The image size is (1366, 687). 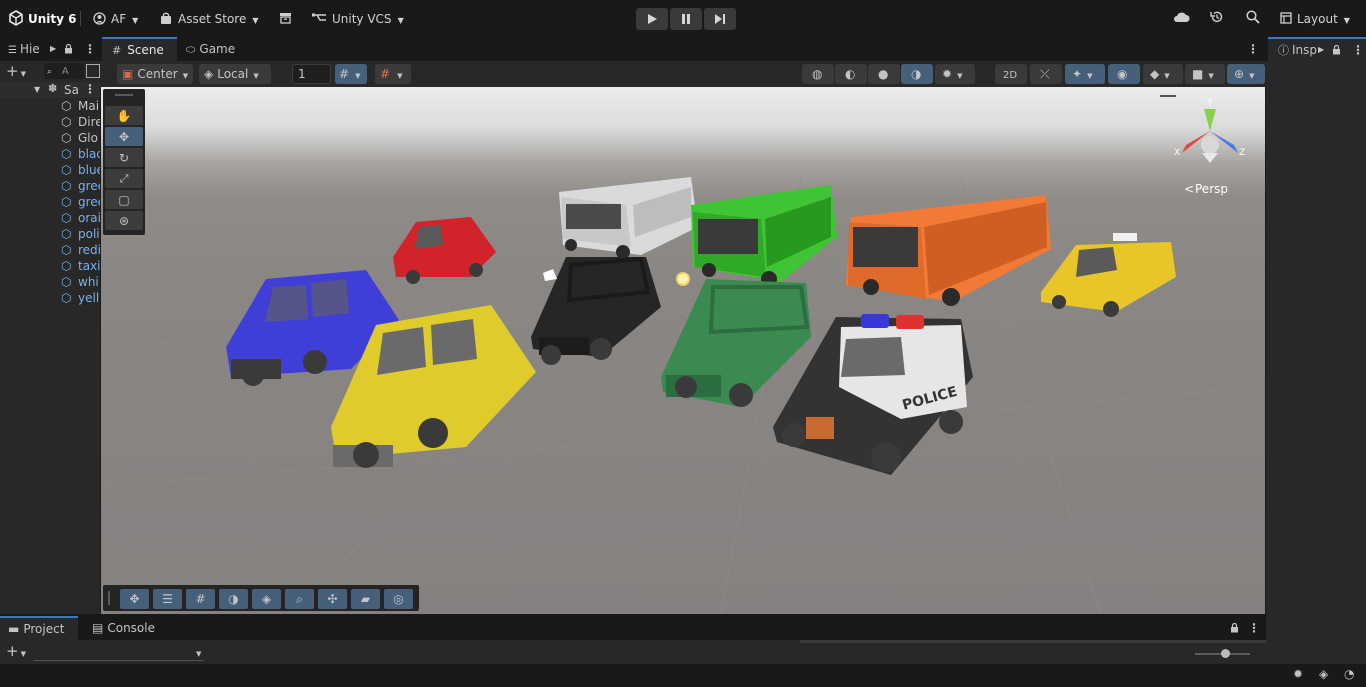 I want to click on hand-tool-button: ✋, so click(x=124, y=115).